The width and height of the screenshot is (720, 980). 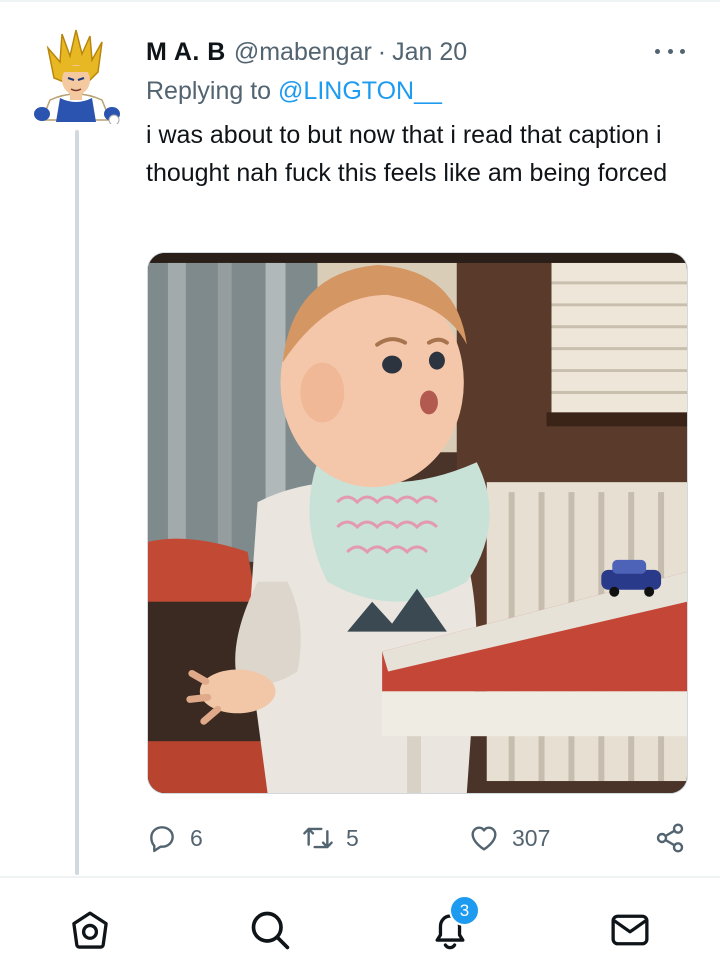 What do you see at coordinates (360, 1) in the screenshot?
I see `top-divider` at bounding box center [360, 1].